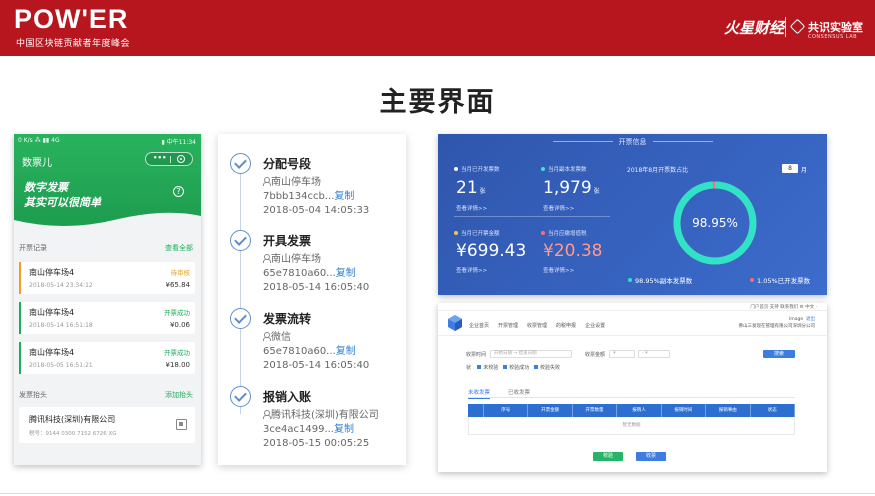 The image size is (875, 496). Describe the element at coordinates (477, 233) in the screenshot. I see `stat-label: 当月已开票金额` at that location.